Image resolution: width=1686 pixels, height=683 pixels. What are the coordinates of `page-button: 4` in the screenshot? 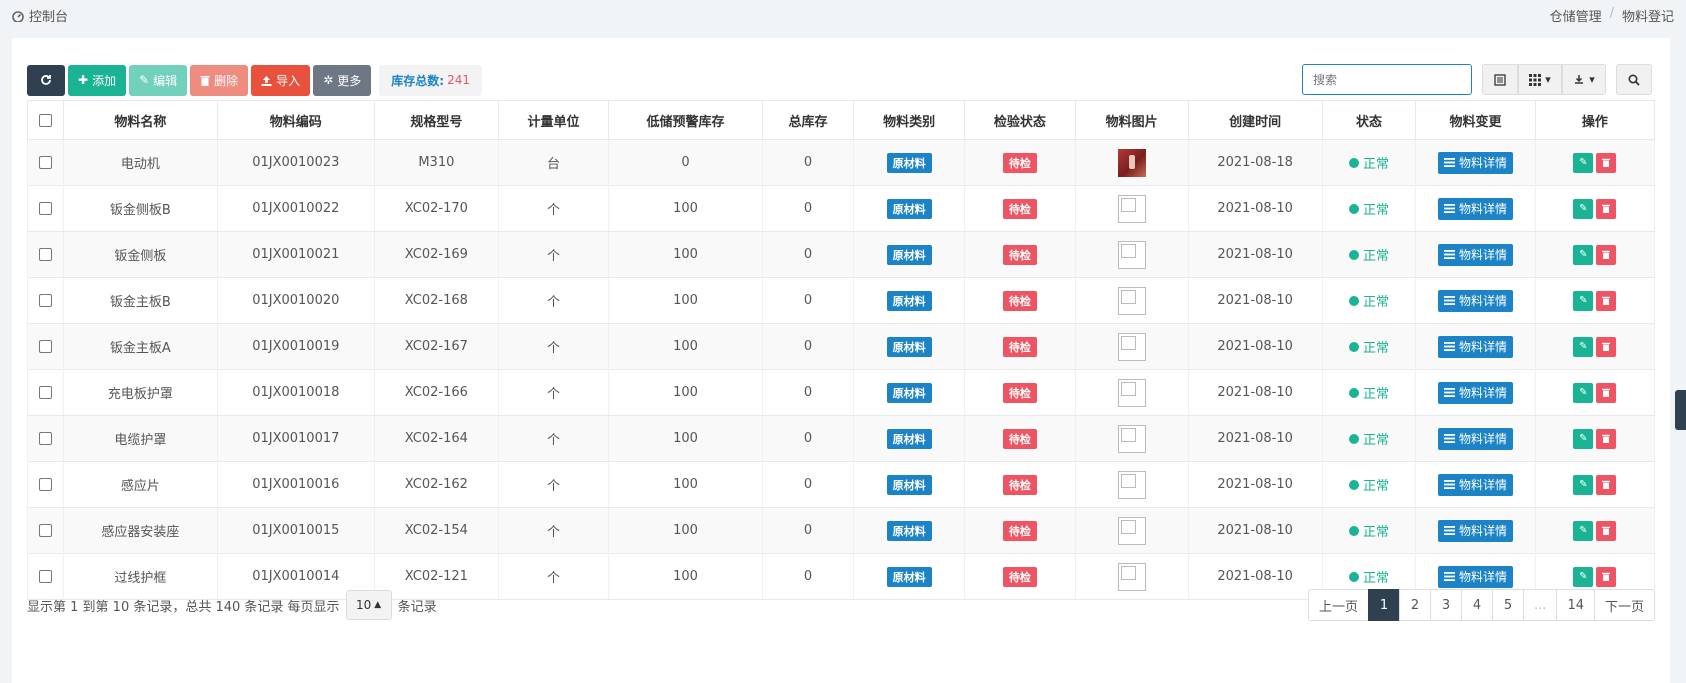 It's located at (1477, 605).